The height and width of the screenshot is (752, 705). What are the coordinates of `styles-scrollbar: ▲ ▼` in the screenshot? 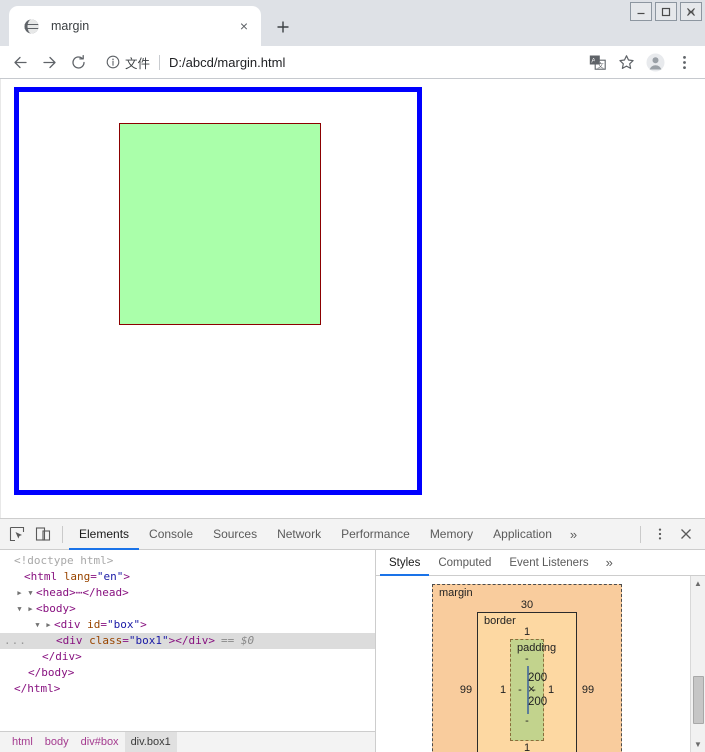 It's located at (697, 664).